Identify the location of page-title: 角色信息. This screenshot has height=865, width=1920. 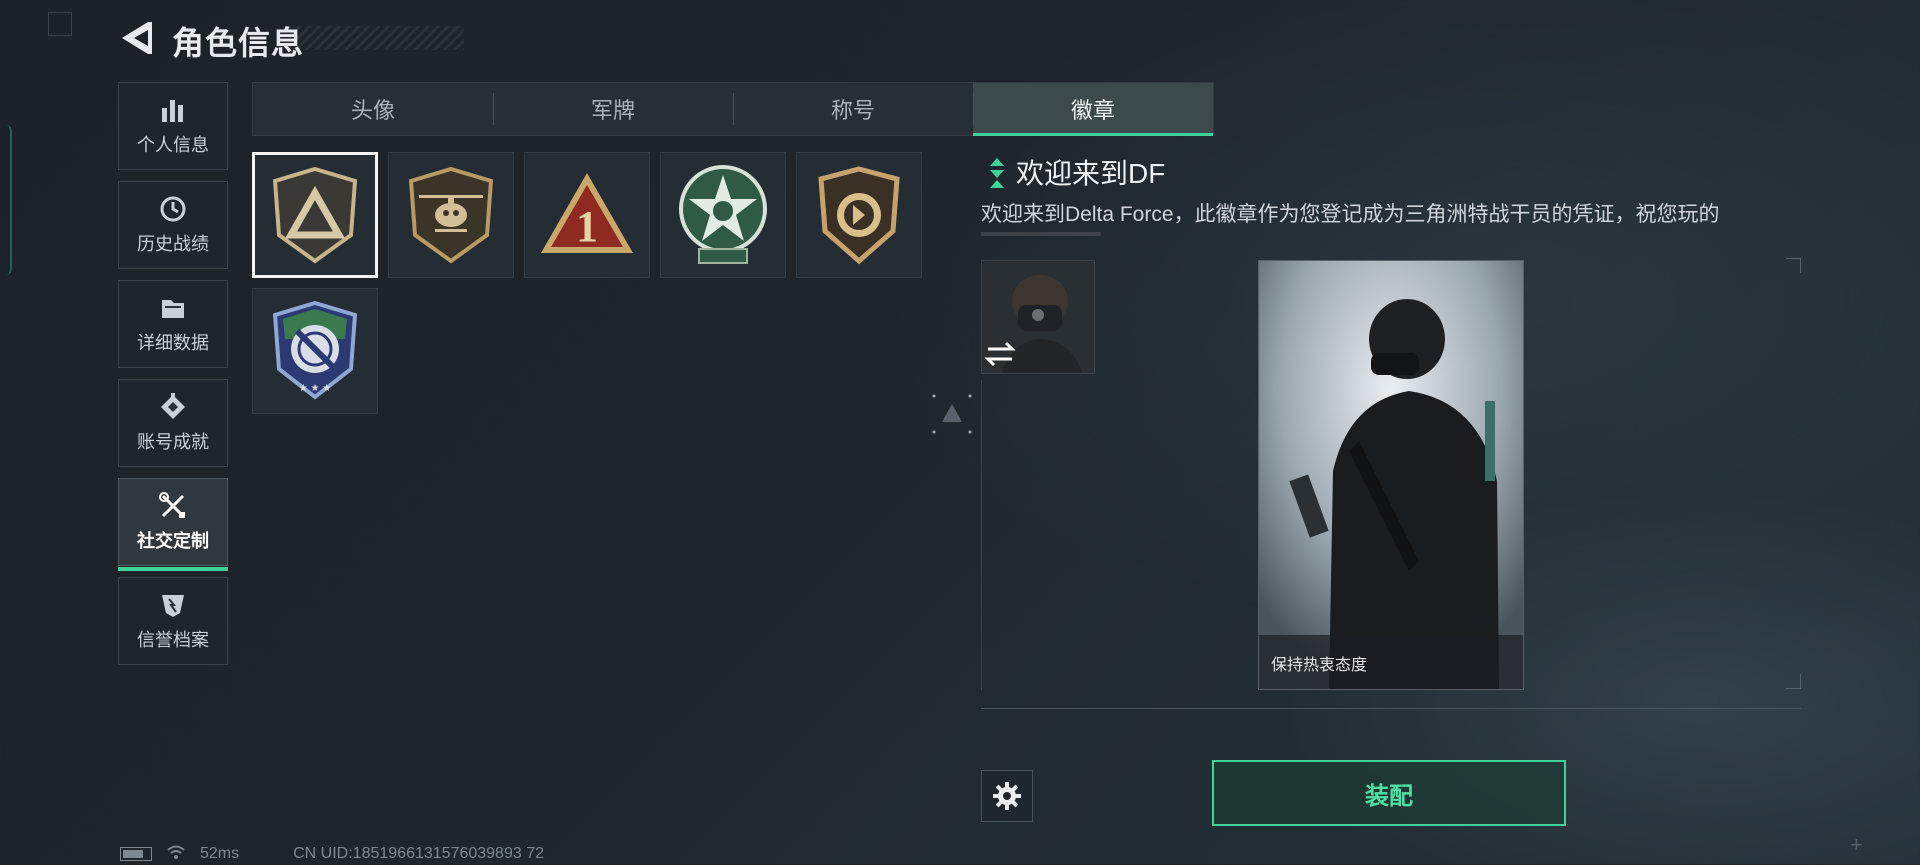
(238, 43).